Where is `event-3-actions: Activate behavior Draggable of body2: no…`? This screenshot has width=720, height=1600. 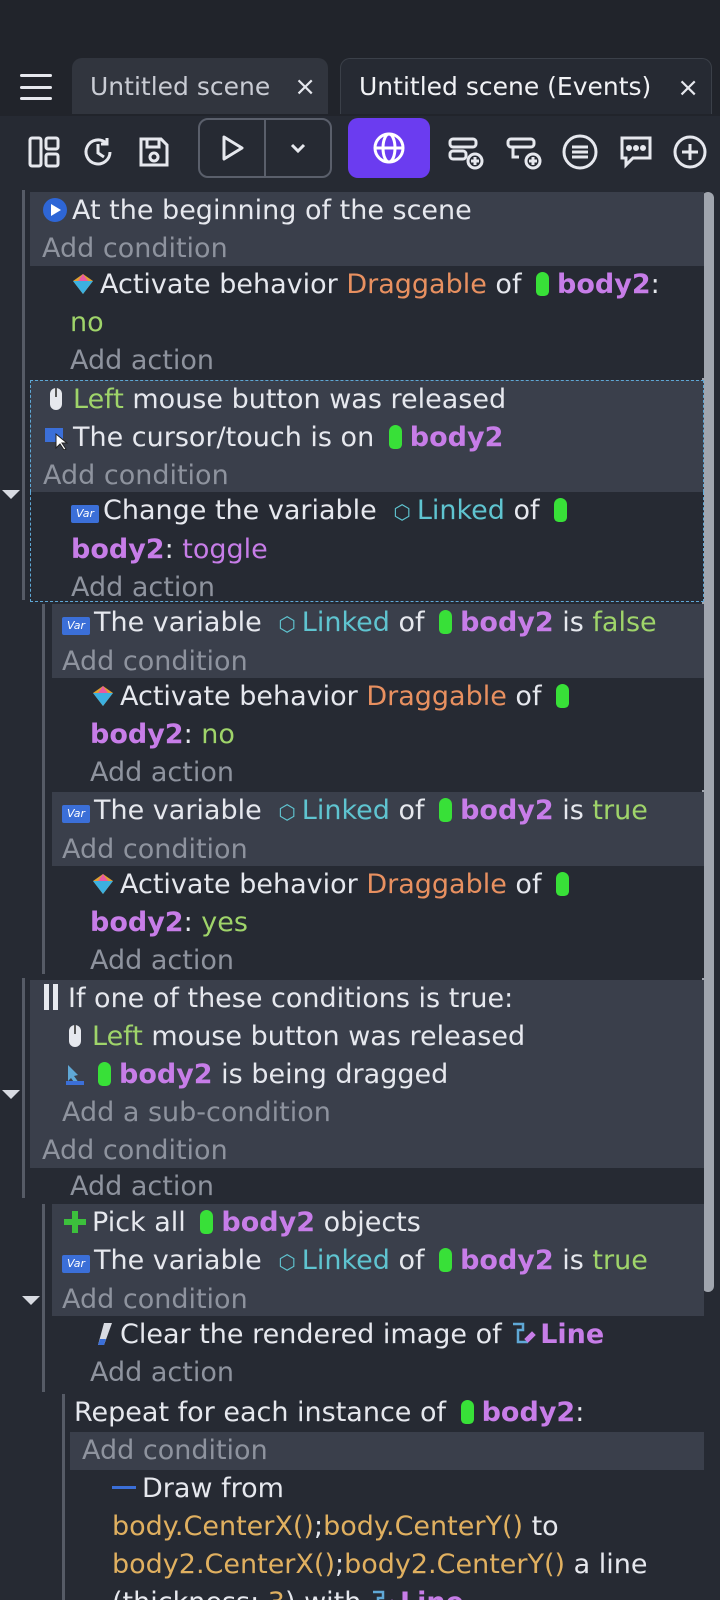 event-3-actions: Activate behavior Draggable of body2: no… is located at coordinates (391, 734).